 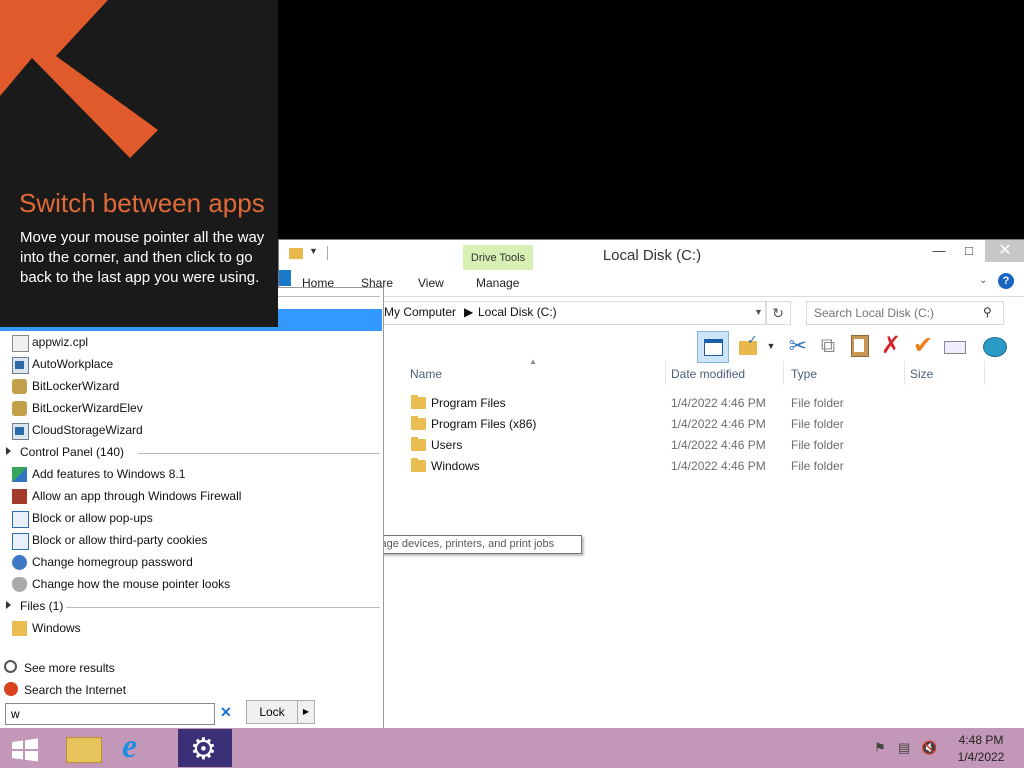 I want to click on result-label: Add features to Windows 8.1, so click(x=109, y=474).